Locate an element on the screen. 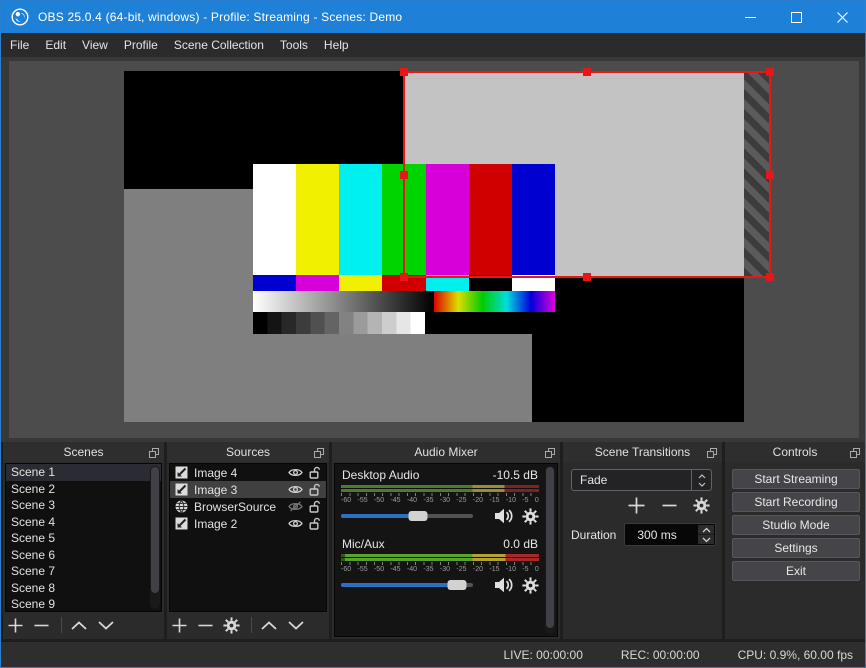  smpte-row3 is located at coordinates (404, 301).